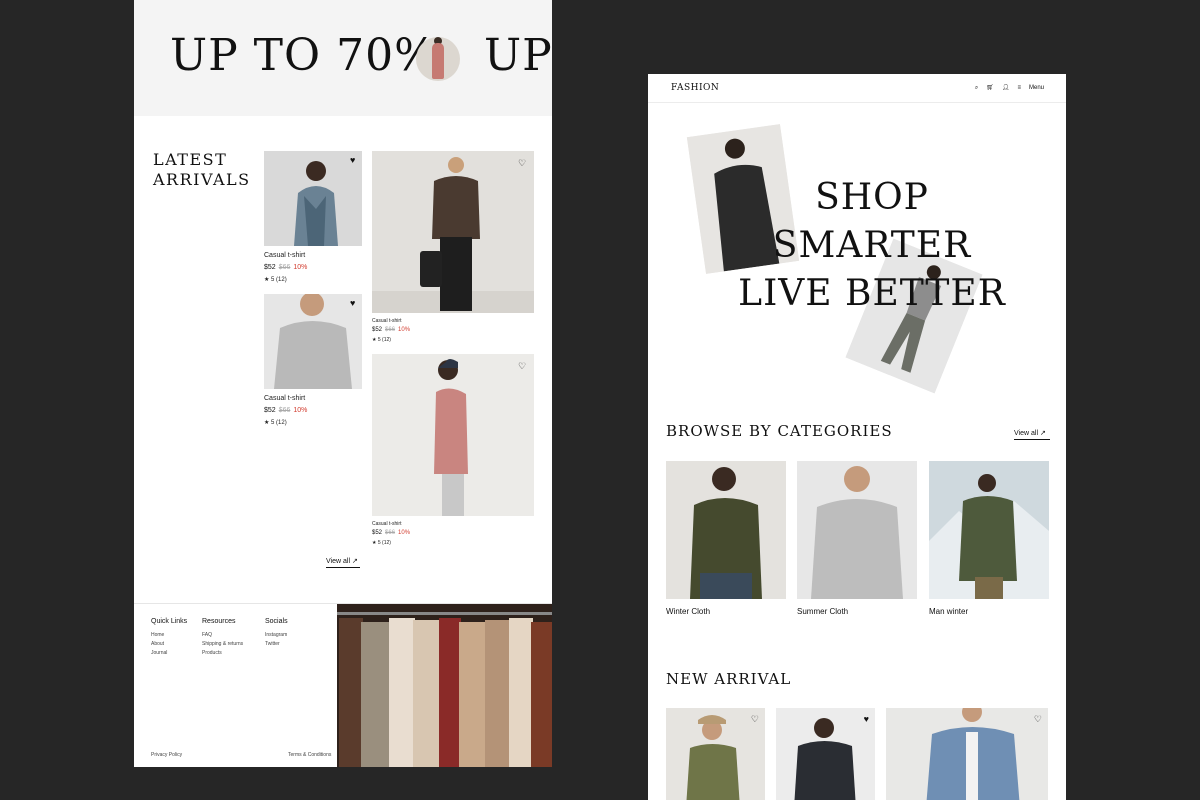 The image size is (1200, 800). Describe the element at coordinates (872, 245) in the screenshot. I see `hero-headline: SHOP SMARTER LIVE BETTER` at that location.